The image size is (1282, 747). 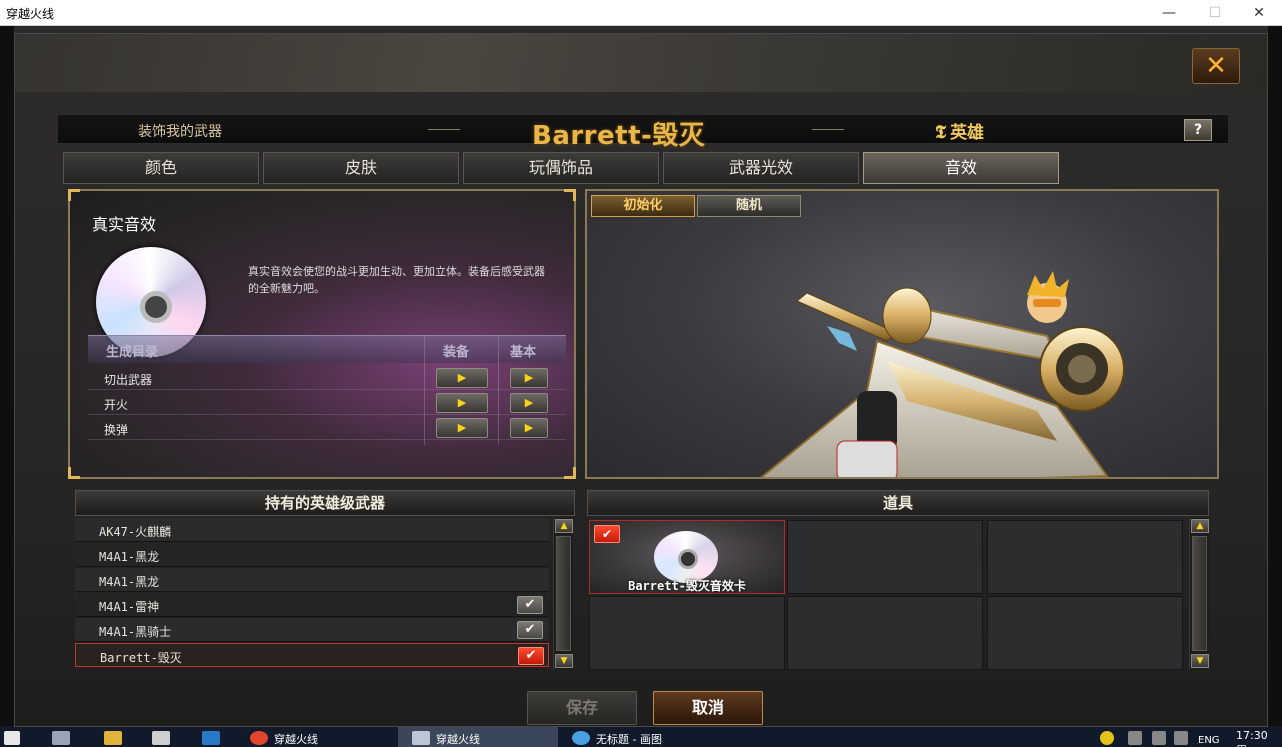 I want to click on tab-bar: 颜色 皮肤 玩偶饰品 武器光效 音效, so click(x=563, y=168).